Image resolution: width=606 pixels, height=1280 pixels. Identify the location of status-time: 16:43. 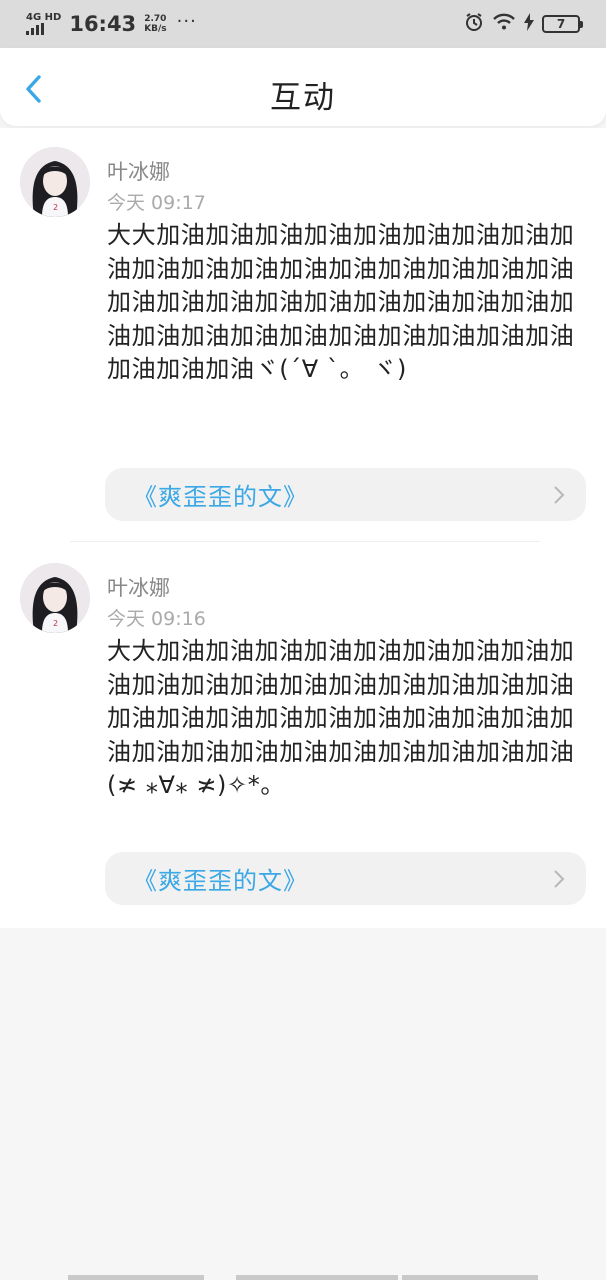
(103, 24).